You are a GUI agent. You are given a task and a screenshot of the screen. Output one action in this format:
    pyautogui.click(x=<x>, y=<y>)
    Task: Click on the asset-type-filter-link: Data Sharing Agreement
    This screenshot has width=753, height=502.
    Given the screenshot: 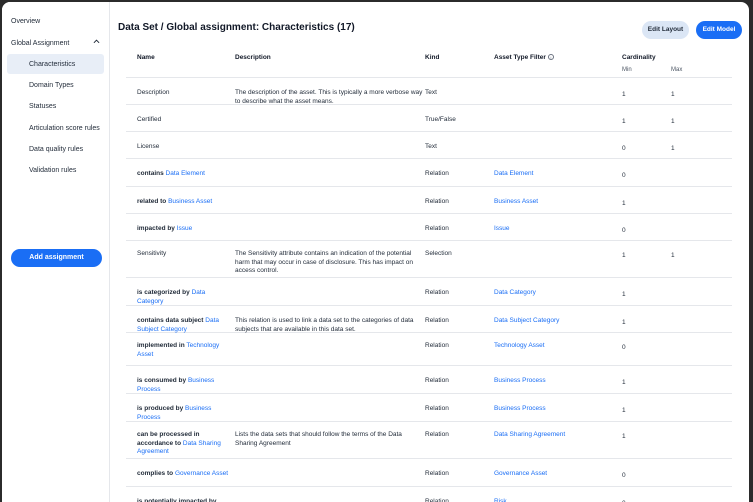 What is the action you would take?
    pyautogui.click(x=556, y=435)
    